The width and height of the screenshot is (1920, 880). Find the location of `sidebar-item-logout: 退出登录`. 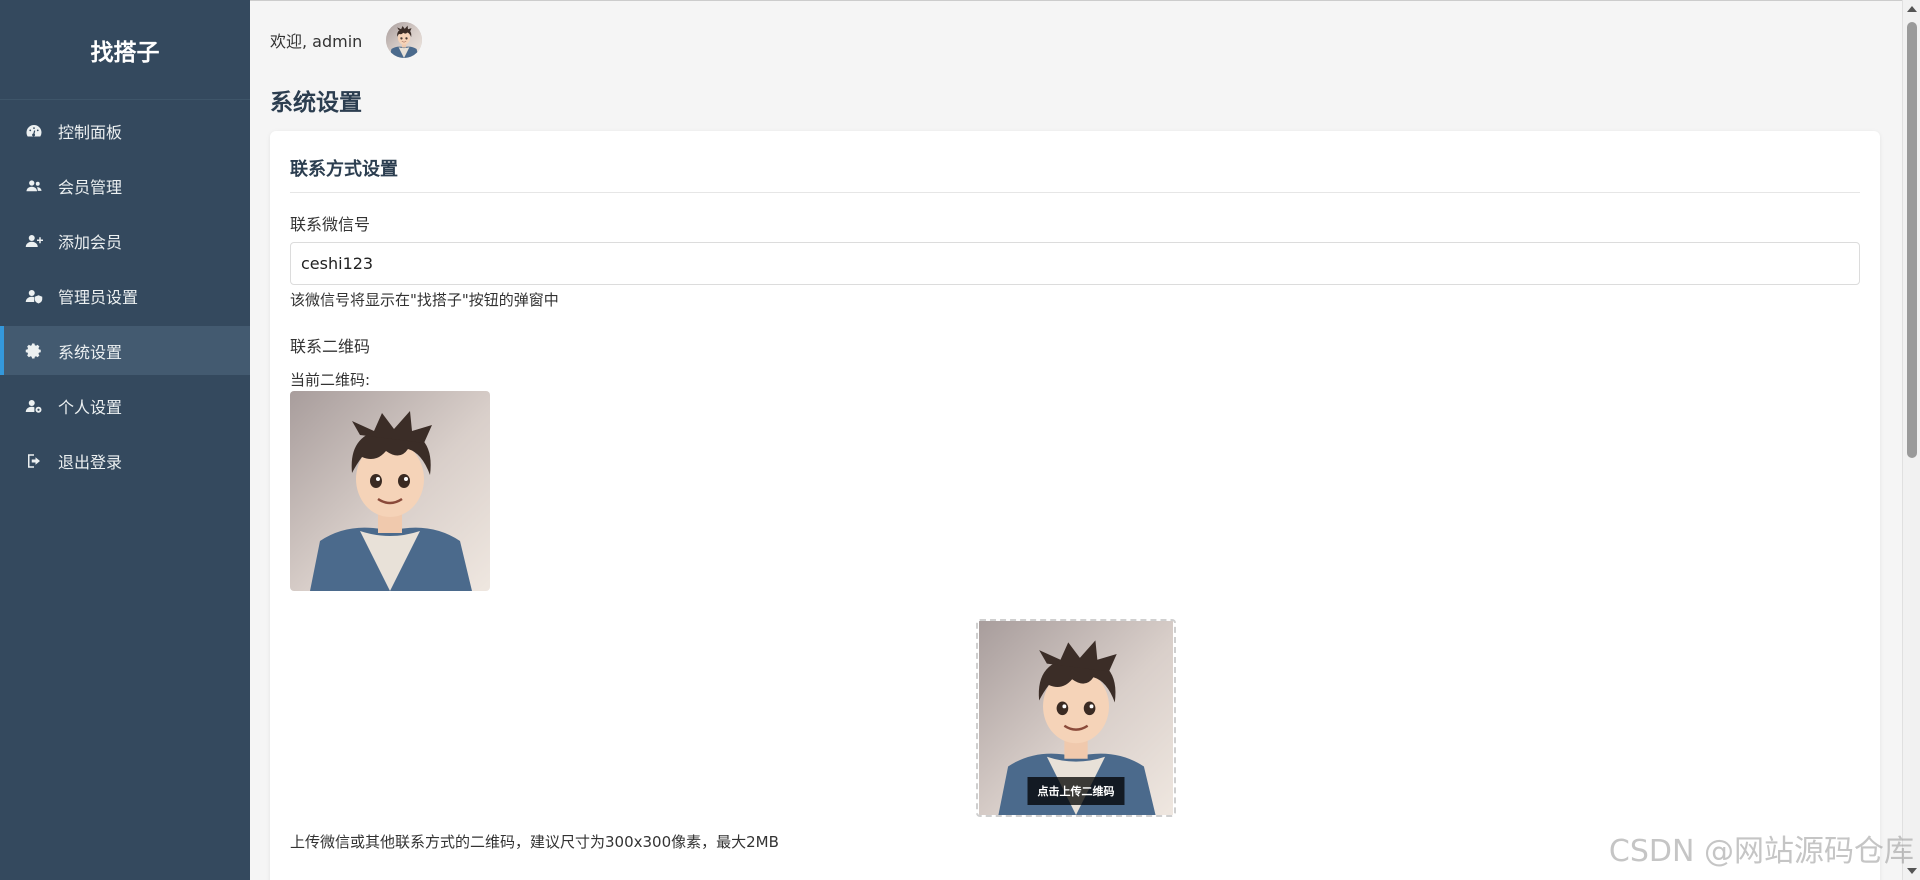

sidebar-item-logout: 退出登录 is located at coordinates (125, 460).